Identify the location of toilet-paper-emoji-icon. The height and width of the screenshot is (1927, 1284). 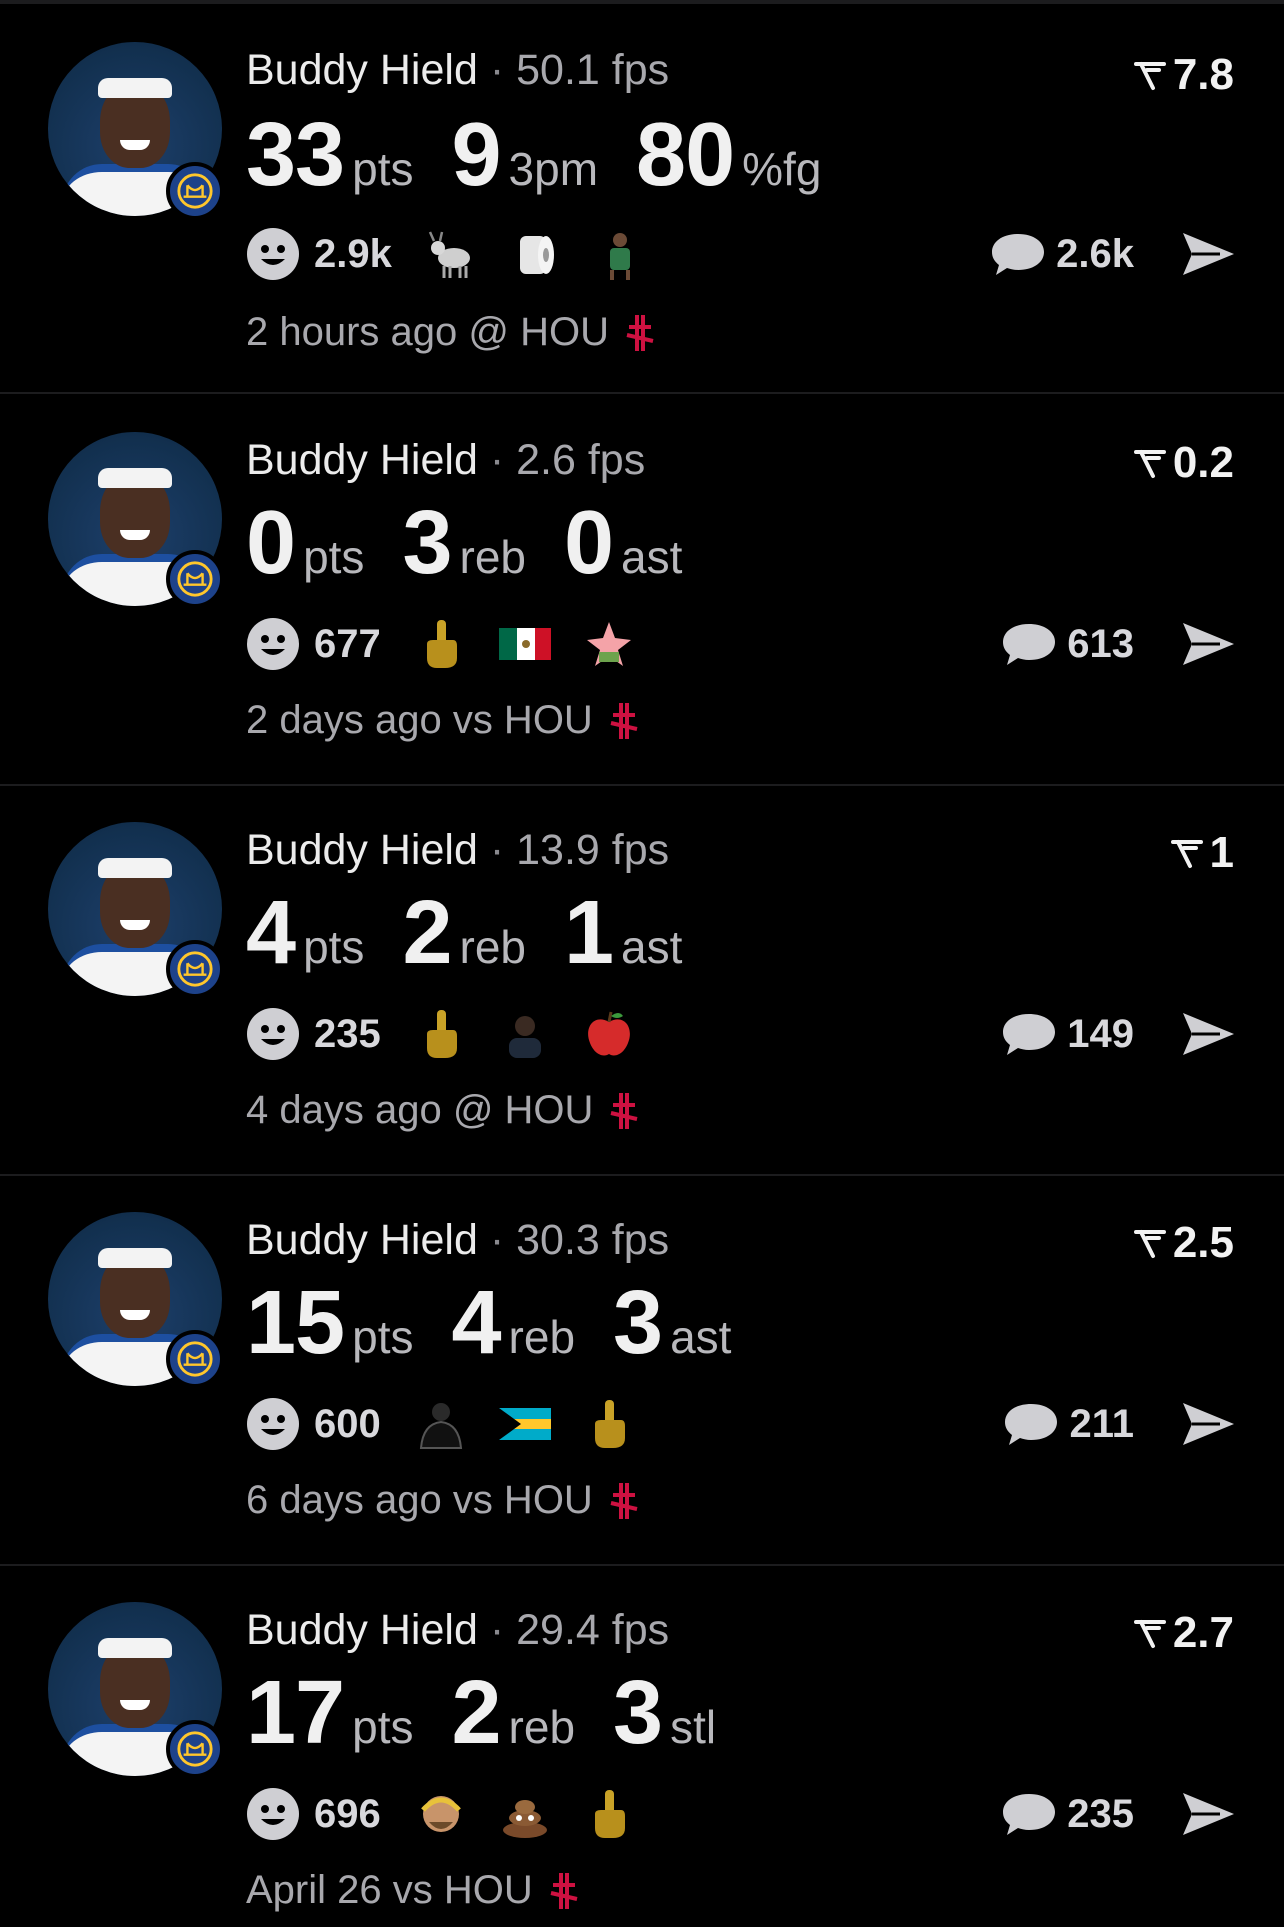
(536, 254).